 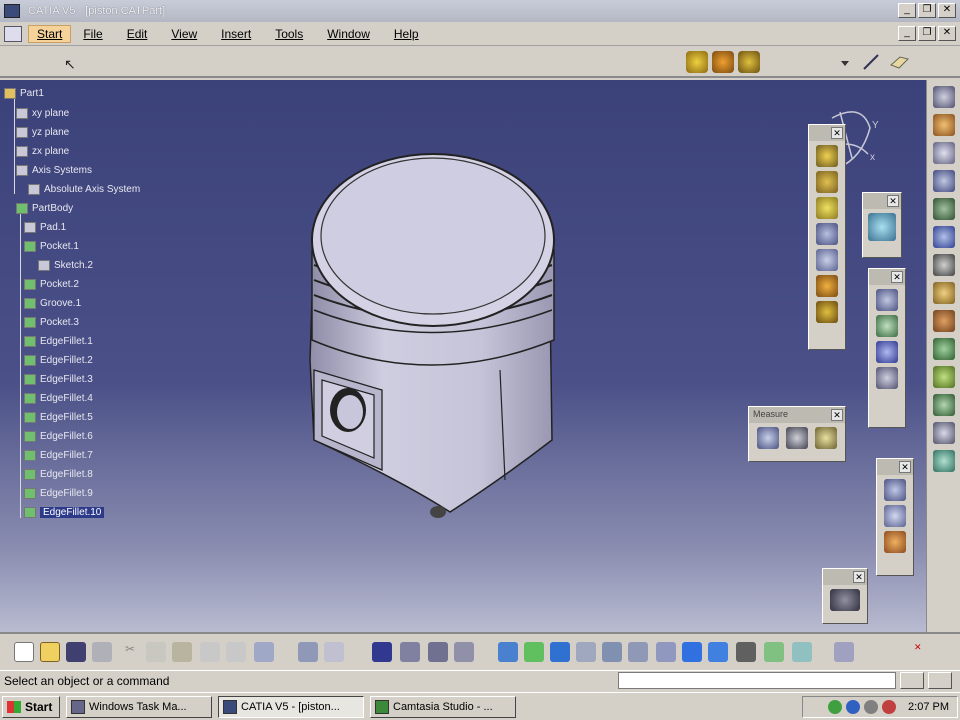 What do you see at coordinates (51, 322) in the screenshot?
I see `tree-node-pocket-3: Pocket.3` at bounding box center [51, 322].